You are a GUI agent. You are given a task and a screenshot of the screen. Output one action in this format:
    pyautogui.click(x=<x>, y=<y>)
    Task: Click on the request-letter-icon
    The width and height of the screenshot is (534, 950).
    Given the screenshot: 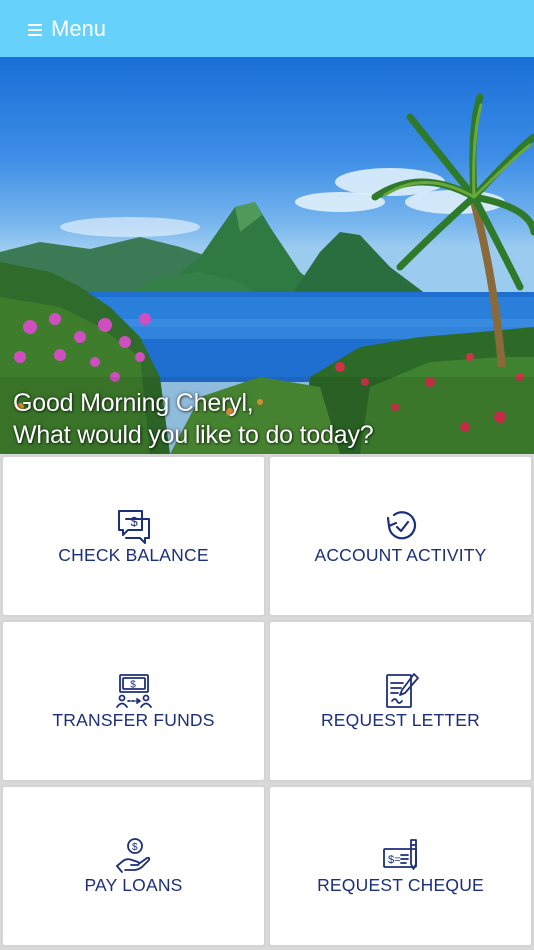 What is the action you would take?
    pyautogui.click(x=402, y=690)
    